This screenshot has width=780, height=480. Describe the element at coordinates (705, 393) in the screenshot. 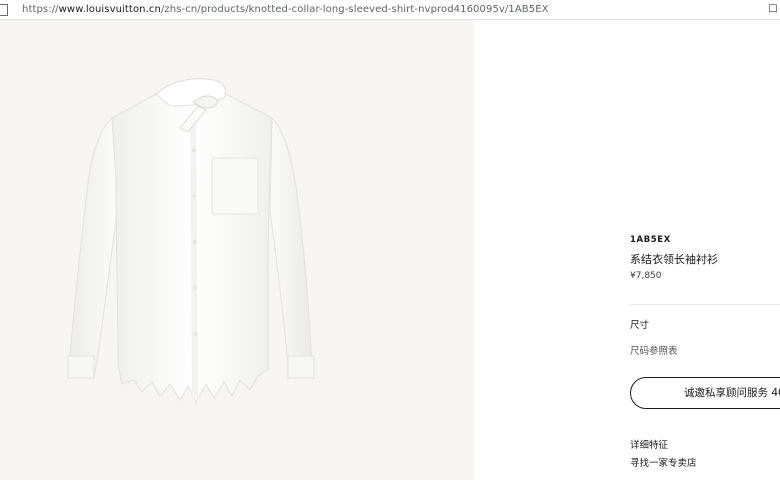

I see `private-consultation-button: 诚邀私享顾问服务 400` at that location.